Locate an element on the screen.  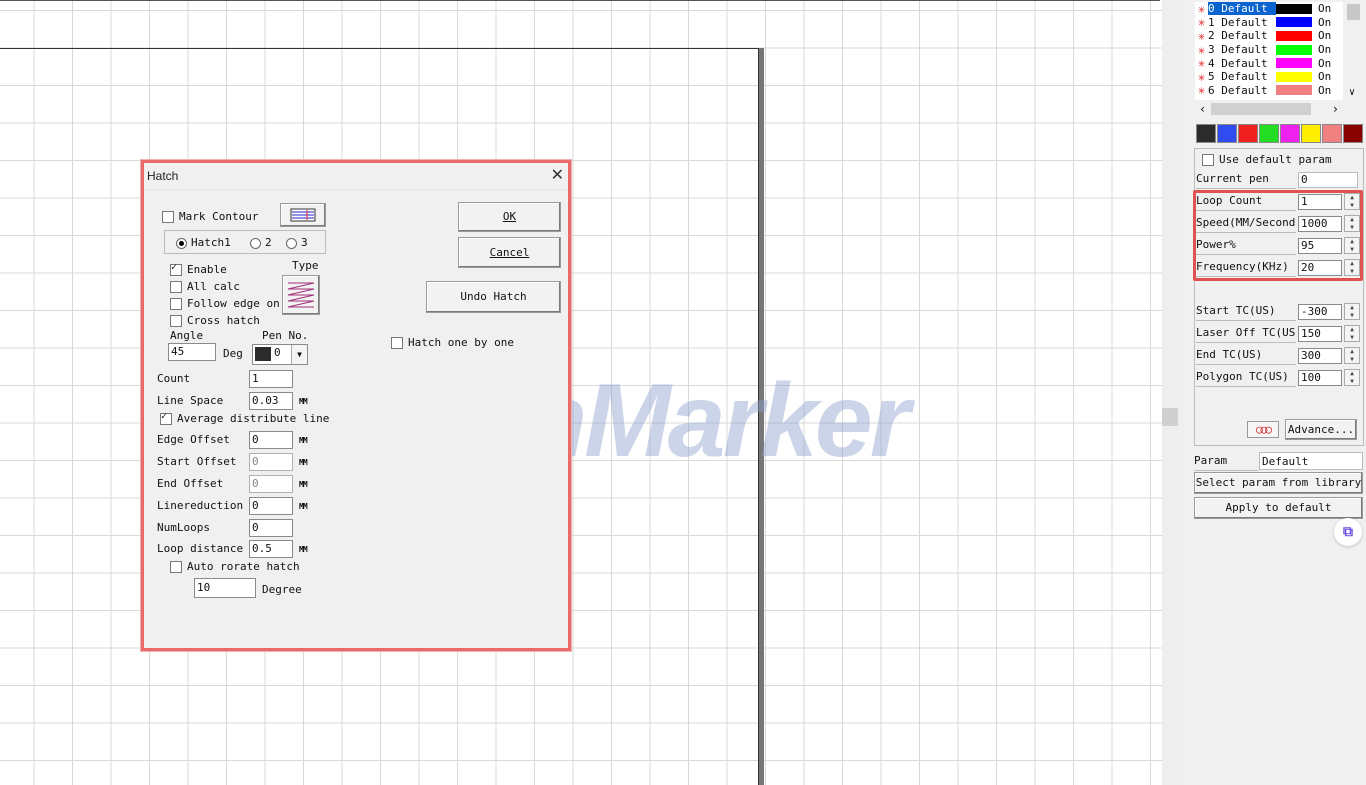
chevron-down-icon: ∨ is located at coordinates (1352, 92).